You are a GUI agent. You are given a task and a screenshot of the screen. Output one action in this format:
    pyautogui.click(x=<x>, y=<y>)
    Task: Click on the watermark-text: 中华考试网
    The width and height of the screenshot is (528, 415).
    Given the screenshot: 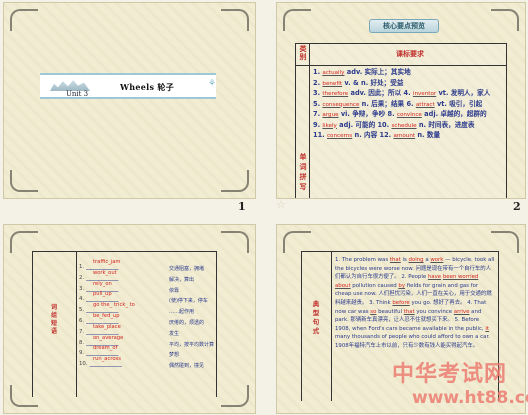 What is the action you would take?
    pyautogui.click(x=450, y=374)
    